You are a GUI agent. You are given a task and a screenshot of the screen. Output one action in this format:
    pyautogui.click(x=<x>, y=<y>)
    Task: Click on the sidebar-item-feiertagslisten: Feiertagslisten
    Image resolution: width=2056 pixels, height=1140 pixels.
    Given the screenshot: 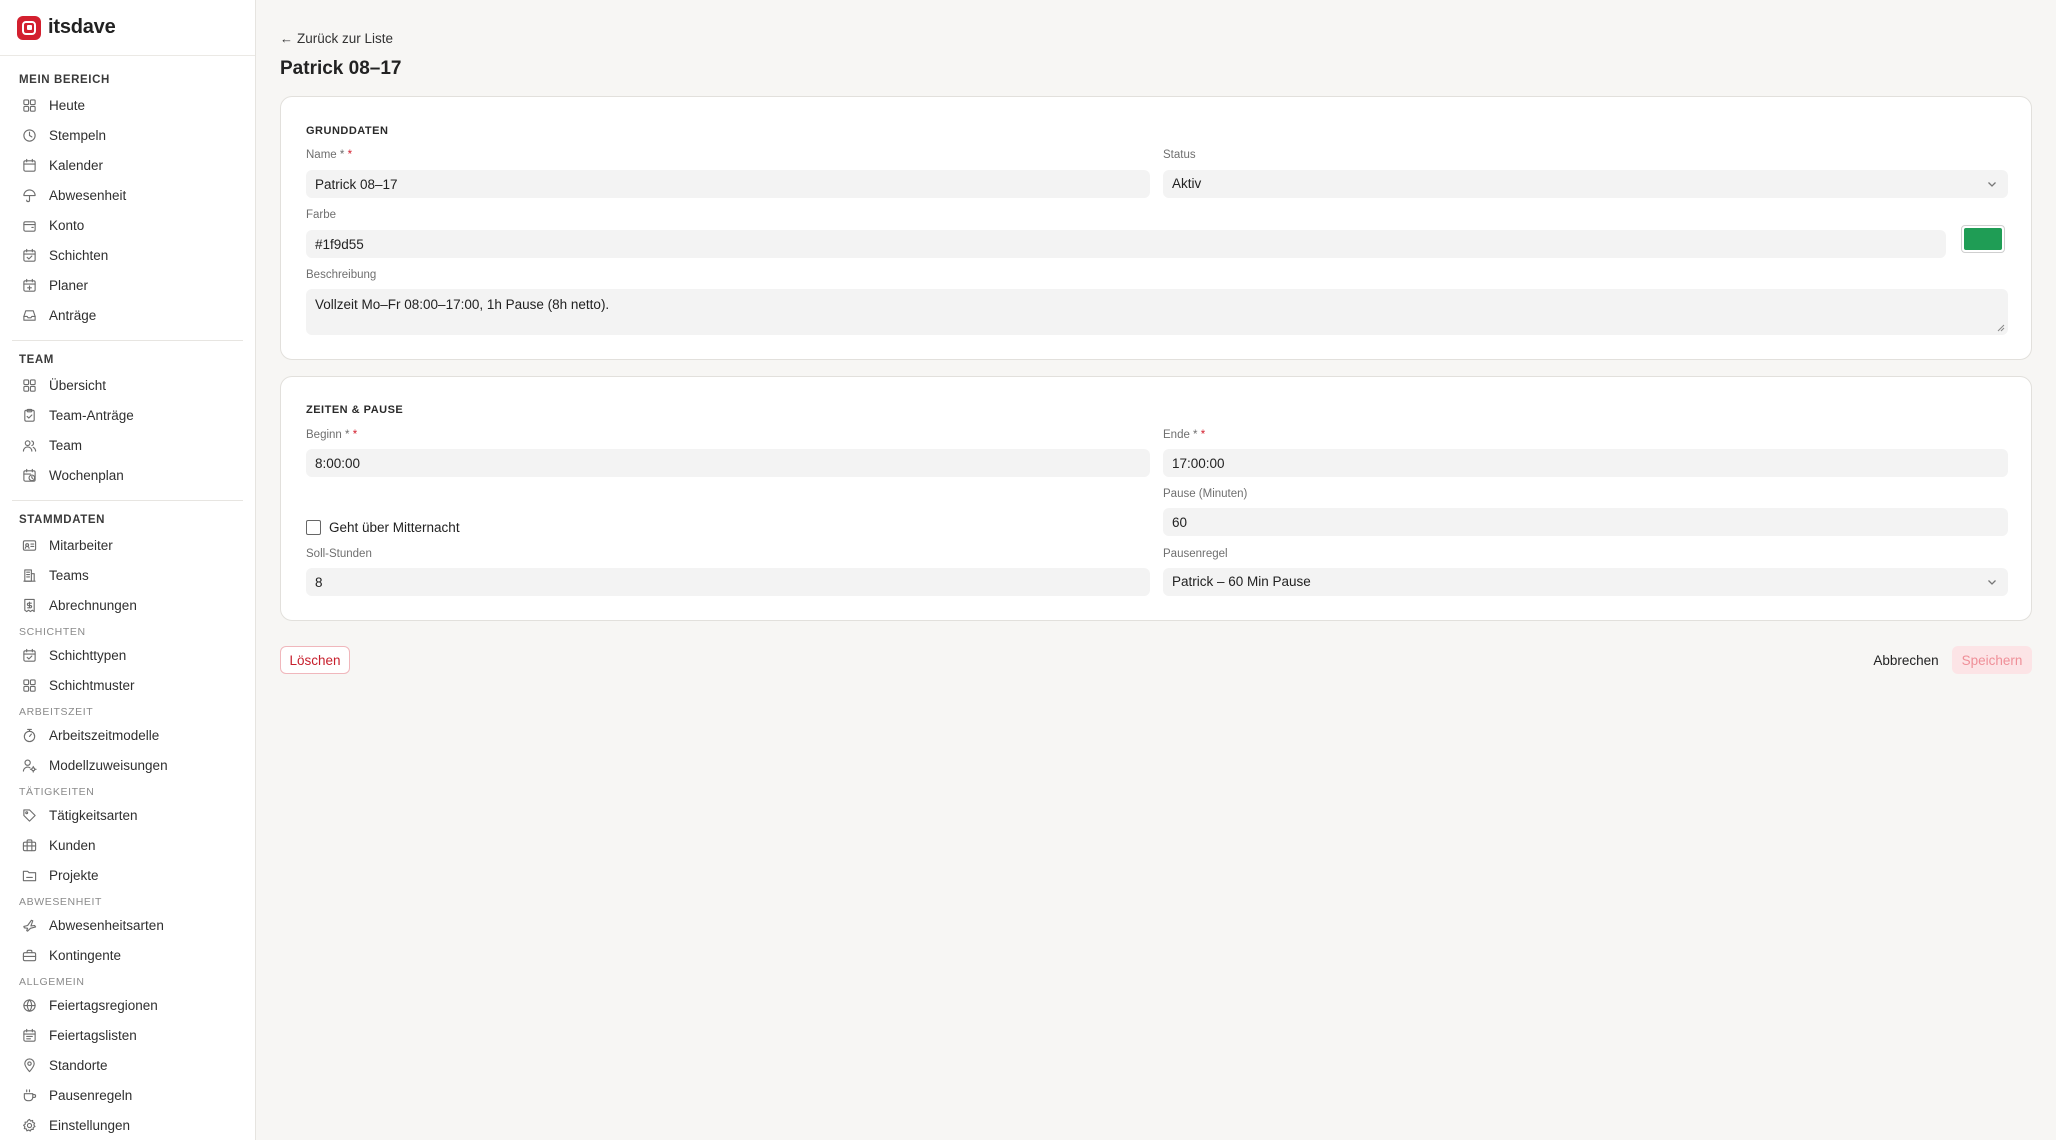 What is the action you would take?
    pyautogui.click(x=127, y=1035)
    